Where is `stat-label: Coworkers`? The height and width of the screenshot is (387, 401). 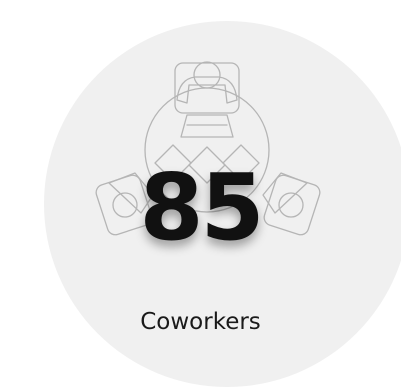
stat-label: Coworkers is located at coordinates (200, 322).